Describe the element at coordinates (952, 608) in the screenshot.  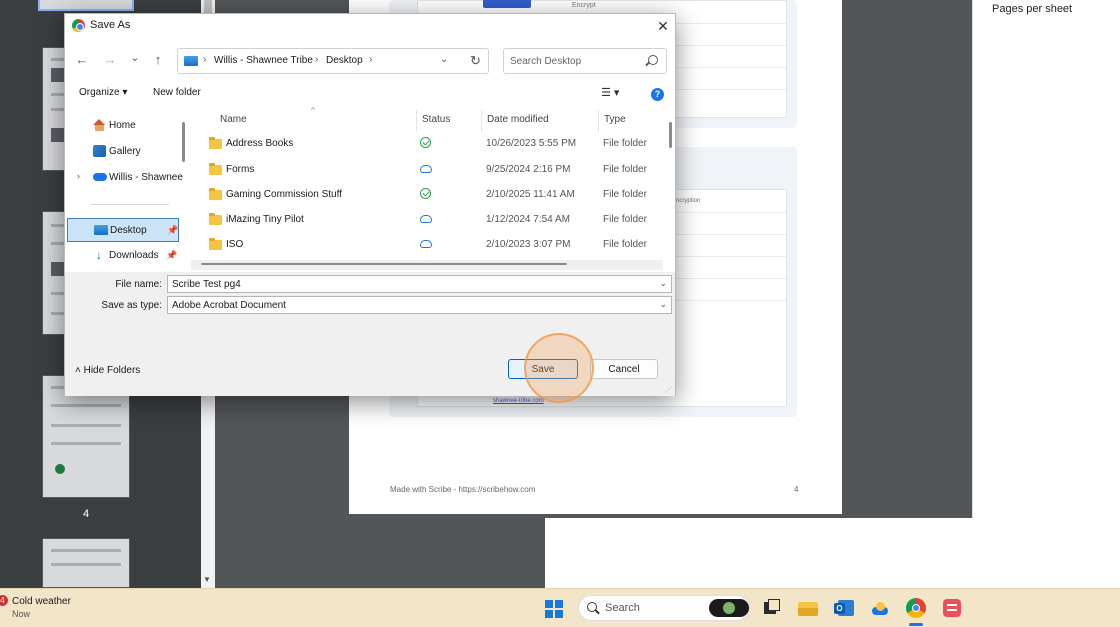
I see `scribe-app-icon` at that location.